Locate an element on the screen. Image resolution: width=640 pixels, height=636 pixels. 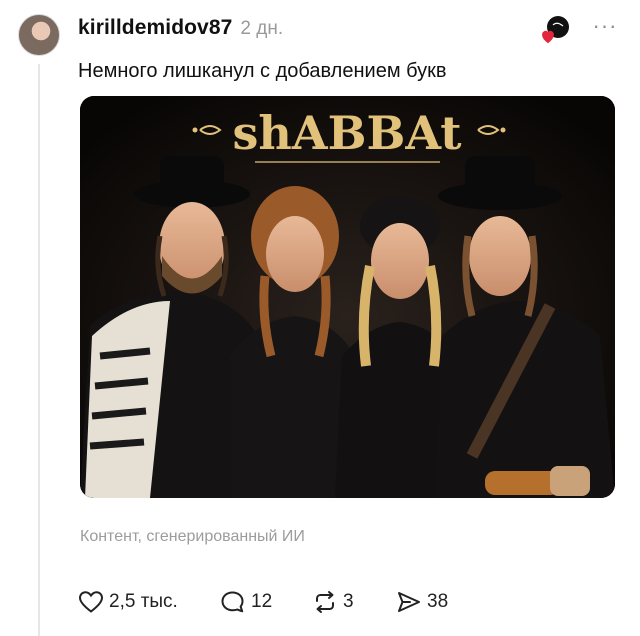
image-title: shABBAt is located at coordinates (348, 133).